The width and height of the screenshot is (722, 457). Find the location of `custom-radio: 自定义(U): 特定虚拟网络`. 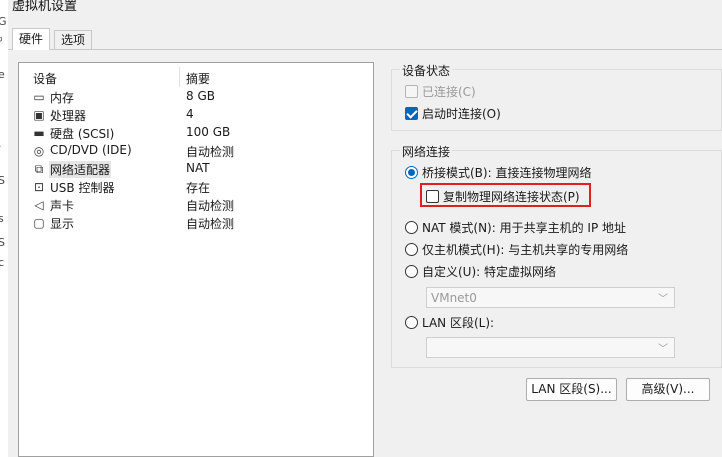

custom-radio: 自定义(U): 特定虚拟网络 is located at coordinates (480, 271).